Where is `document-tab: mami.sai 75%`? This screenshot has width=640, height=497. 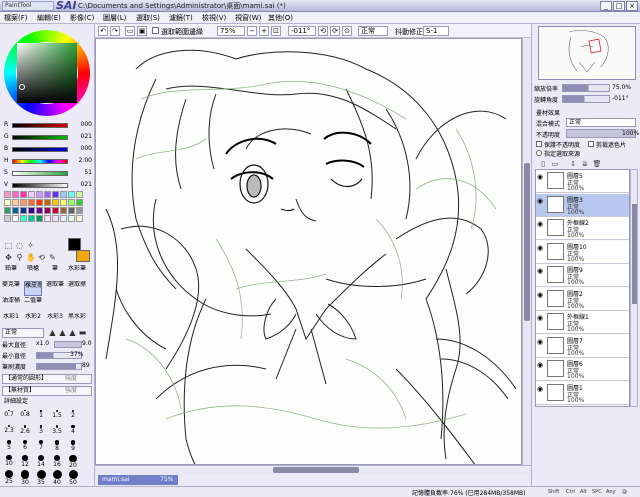
document-tab: mami.sai 75% is located at coordinates (138, 480).